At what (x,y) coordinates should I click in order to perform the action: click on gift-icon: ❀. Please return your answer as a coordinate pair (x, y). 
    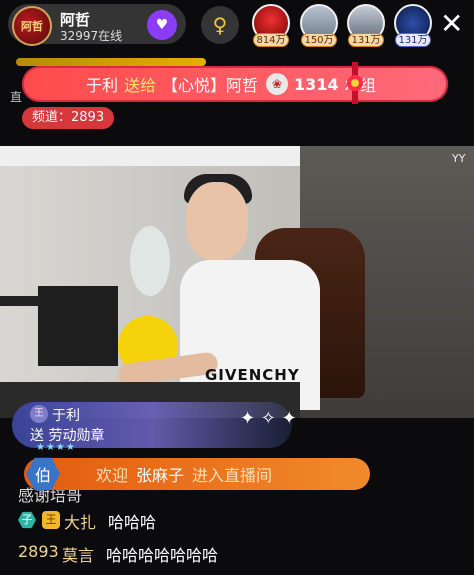
    Looking at the image, I should click on (277, 84).